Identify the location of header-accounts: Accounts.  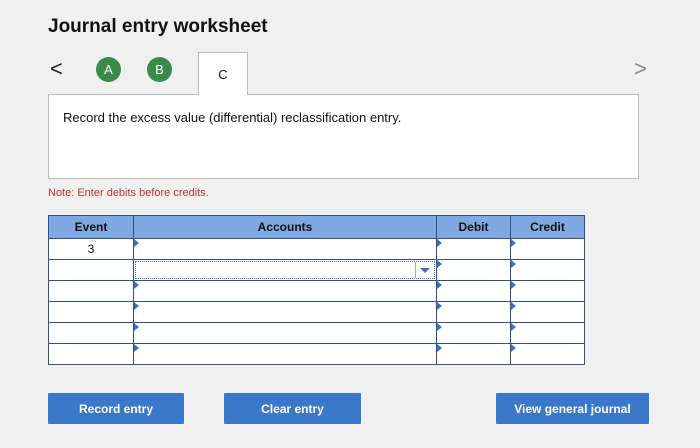
(285, 227).